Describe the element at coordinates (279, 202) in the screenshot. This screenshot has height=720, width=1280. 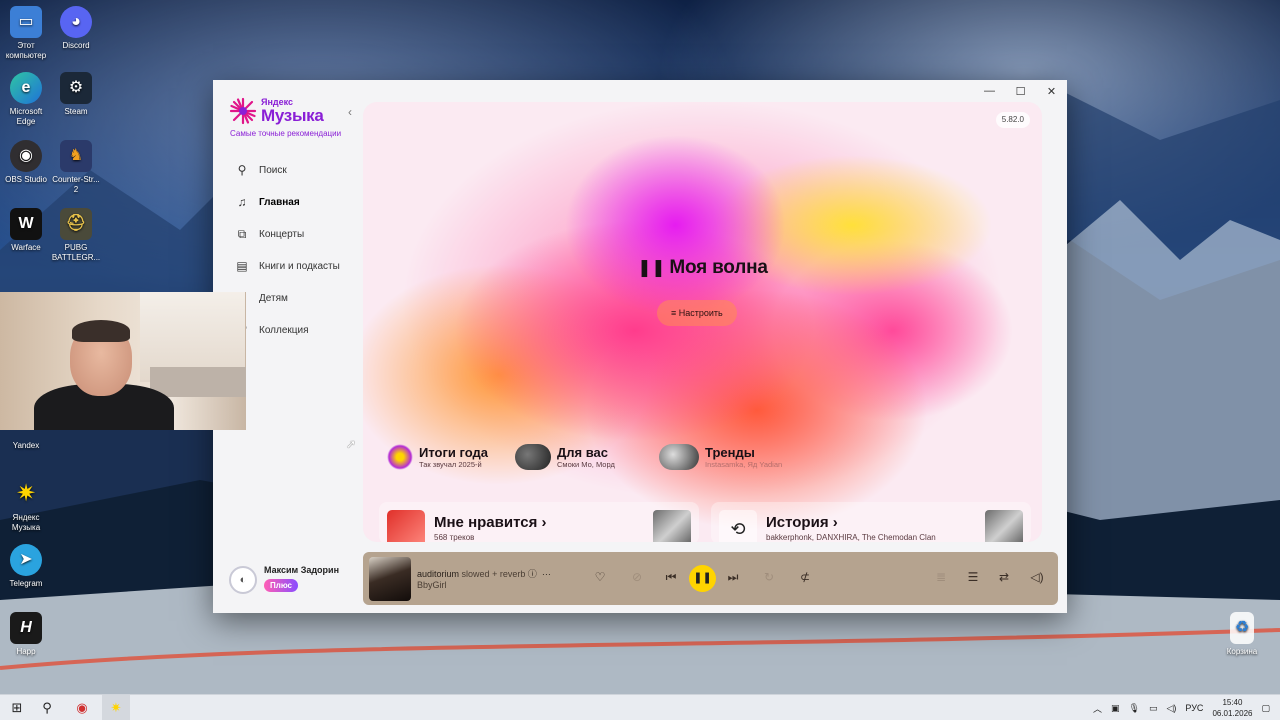
I see `sidebar-item-label: Главная` at that location.